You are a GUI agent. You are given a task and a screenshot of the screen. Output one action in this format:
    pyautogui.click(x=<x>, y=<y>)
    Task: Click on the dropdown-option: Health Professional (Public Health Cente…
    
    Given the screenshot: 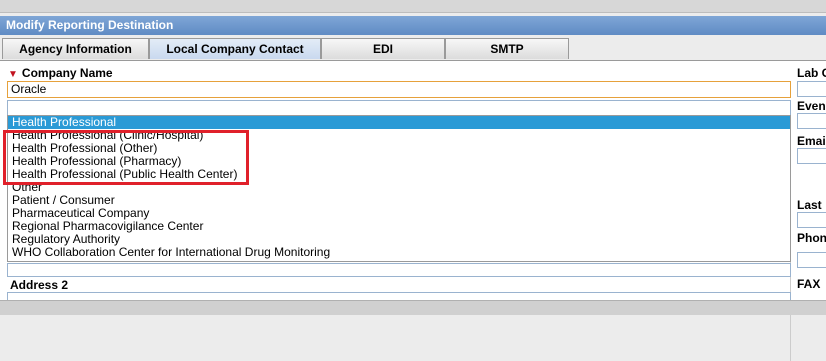 What is the action you would take?
    pyautogui.click(x=399, y=174)
    